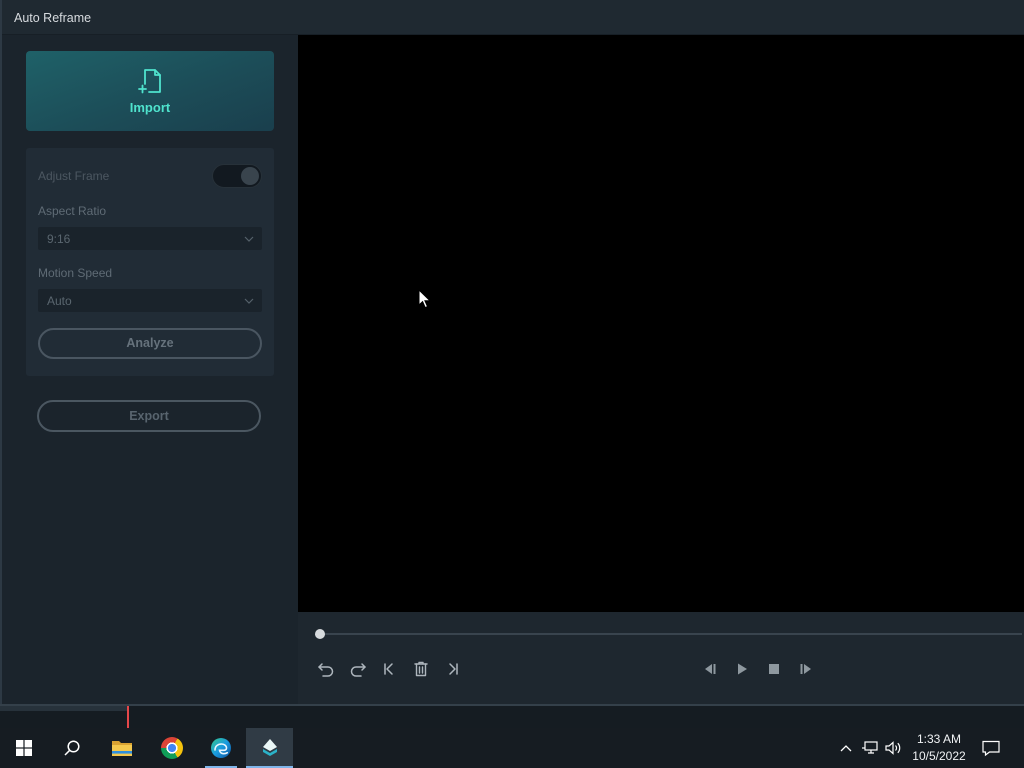 Image resolution: width=1024 pixels, height=768 pixels. I want to click on analyze-button: Analyze, so click(150, 343).